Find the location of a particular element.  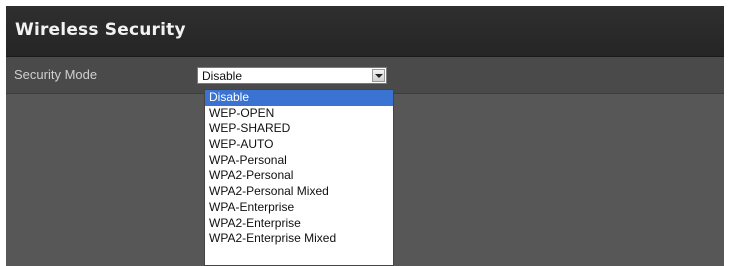

dropdown-option-wep-shared: WEP-SHARED is located at coordinates (299, 129).